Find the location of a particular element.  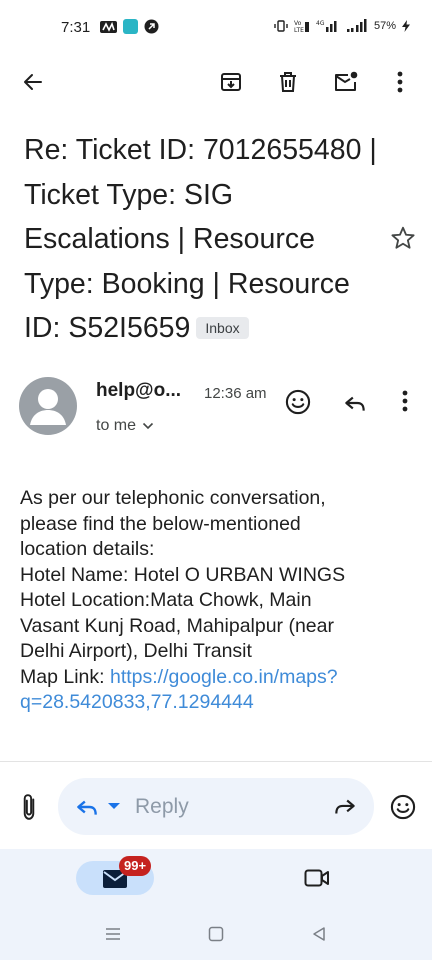

sender-avatar is located at coordinates (48, 406).